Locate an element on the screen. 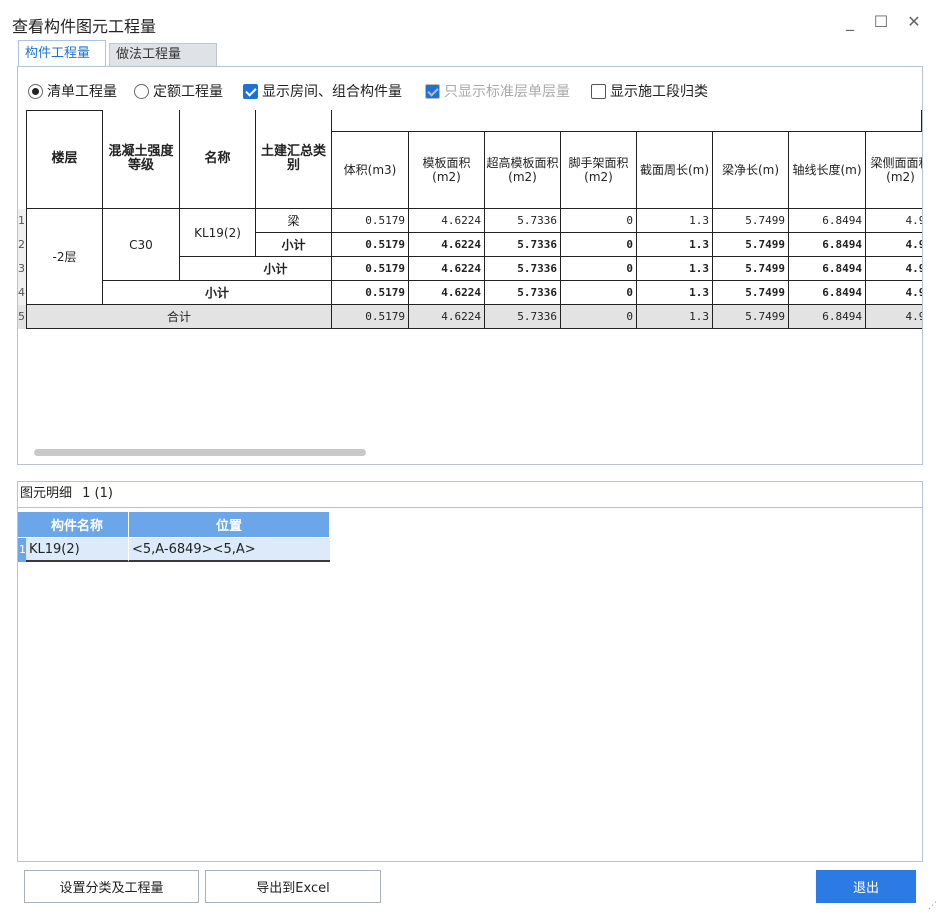  radio-bill-quantity: 清单工程量 is located at coordinates (72, 91).